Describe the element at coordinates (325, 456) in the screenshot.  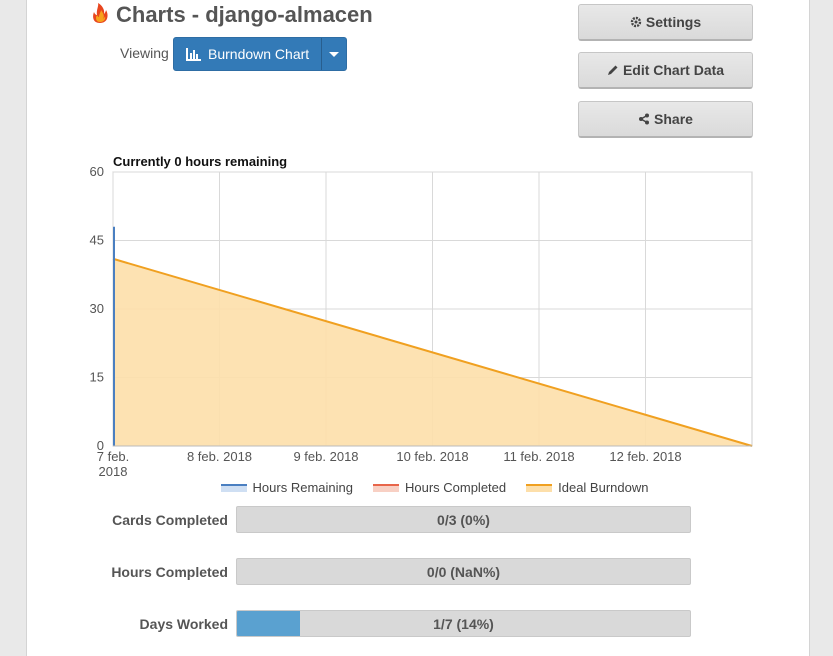
I see `x-tick-label: 9 feb. 2018` at that location.